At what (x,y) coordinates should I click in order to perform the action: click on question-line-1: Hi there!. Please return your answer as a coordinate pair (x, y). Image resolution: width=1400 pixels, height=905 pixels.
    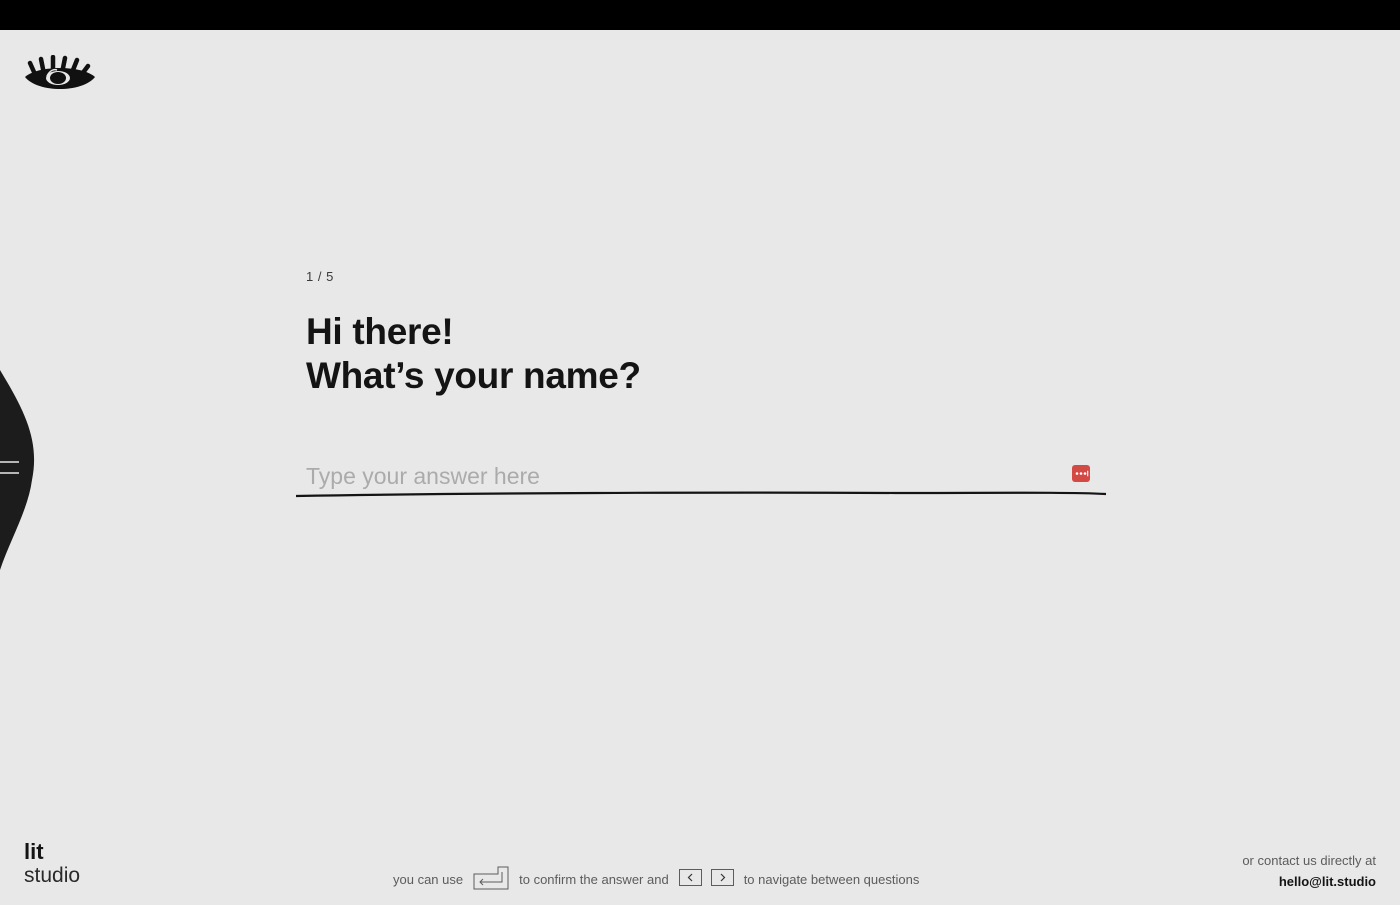
    Looking at the image, I should click on (380, 331).